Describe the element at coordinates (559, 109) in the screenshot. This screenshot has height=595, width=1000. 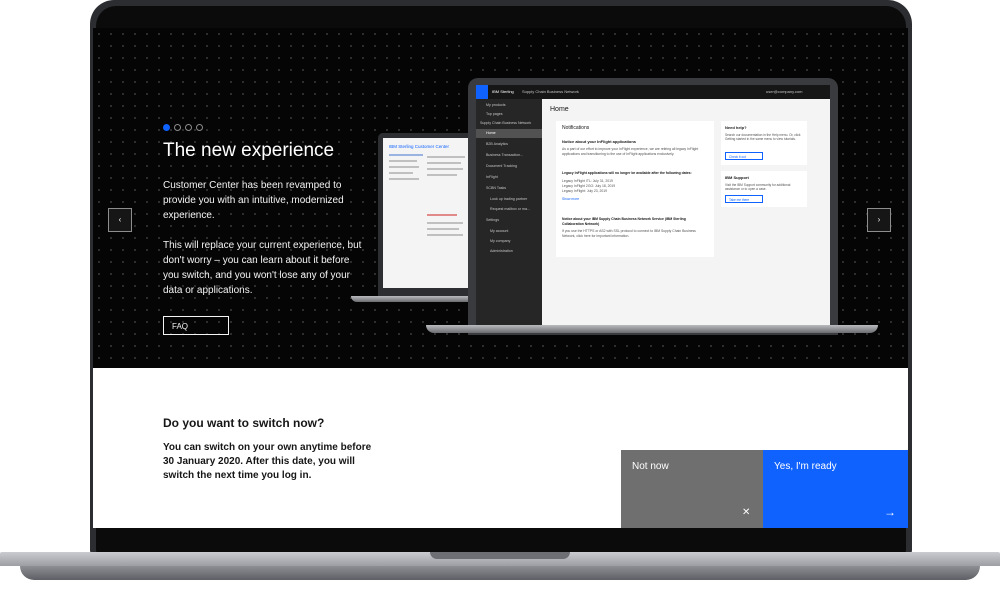
I see `mockup-page-title: Home` at that location.